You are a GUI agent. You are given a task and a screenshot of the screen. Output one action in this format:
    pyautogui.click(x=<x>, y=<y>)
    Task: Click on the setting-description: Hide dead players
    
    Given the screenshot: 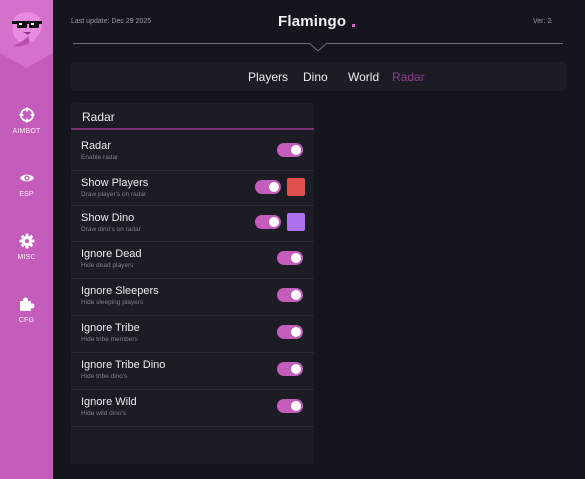 What is the action you would take?
    pyautogui.click(x=107, y=265)
    